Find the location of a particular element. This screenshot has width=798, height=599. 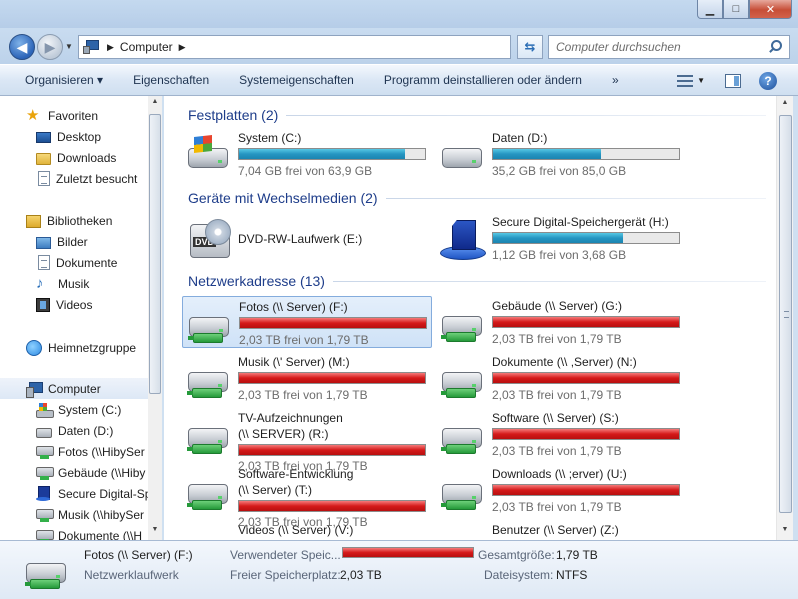

sidebar-item-downloads: Downloads is located at coordinates (74, 157).